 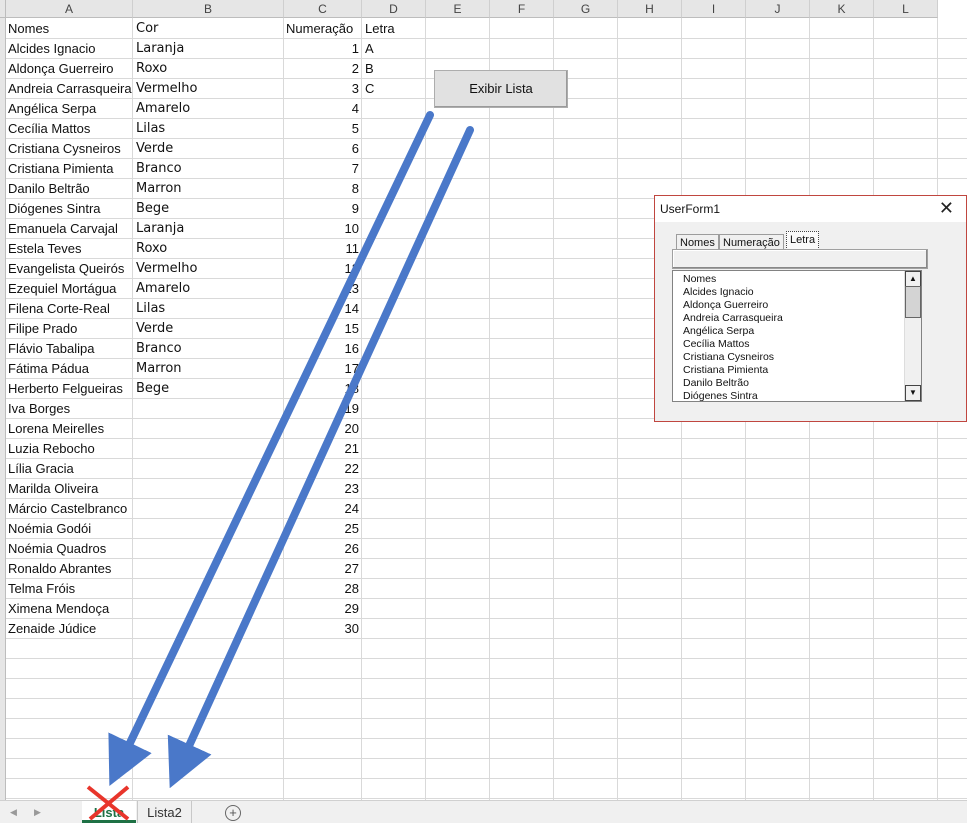 What do you see at coordinates (164, 812) in the screenshot?
I see `sheet-tab-lista2: Lista2` at bounding box center [164, 812].